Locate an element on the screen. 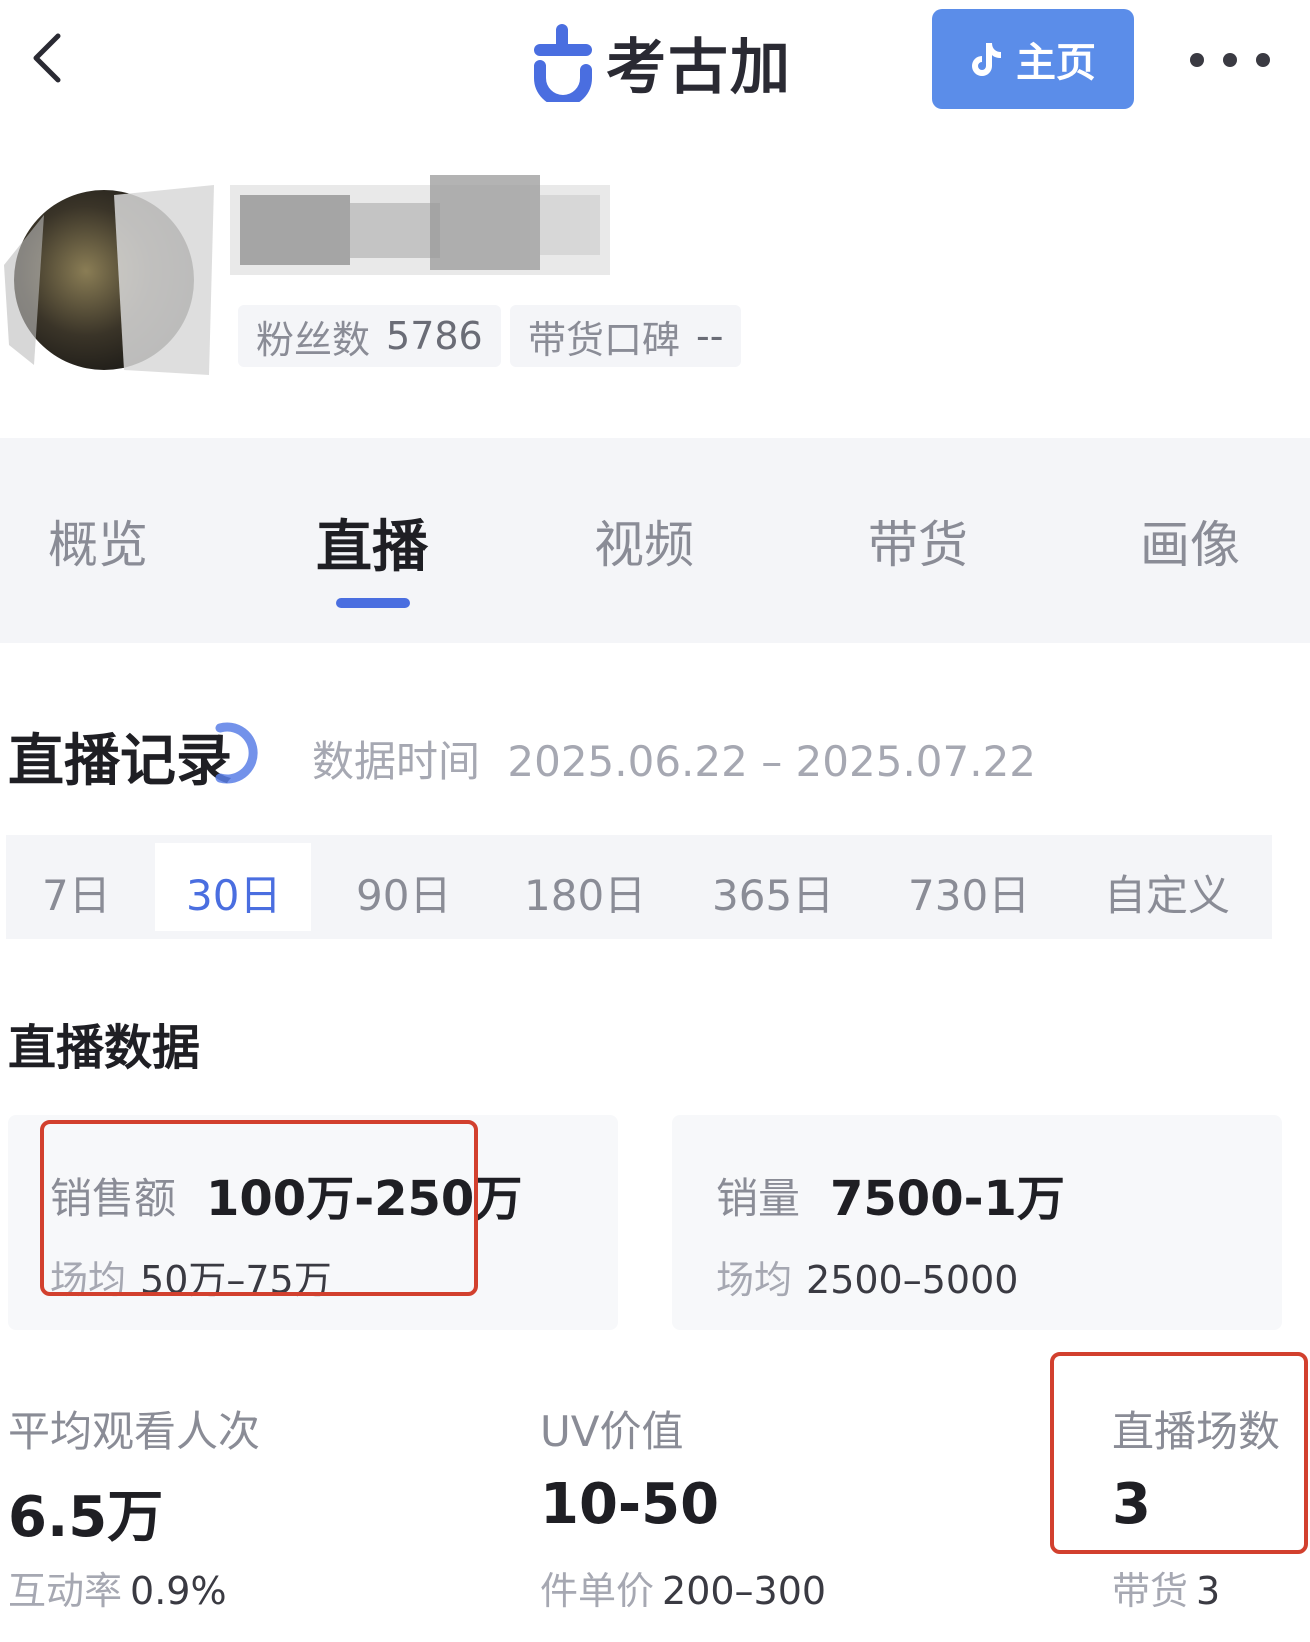  sales-volume-avg: 场均 2500–5000 is located at coordinates (867, 1276).